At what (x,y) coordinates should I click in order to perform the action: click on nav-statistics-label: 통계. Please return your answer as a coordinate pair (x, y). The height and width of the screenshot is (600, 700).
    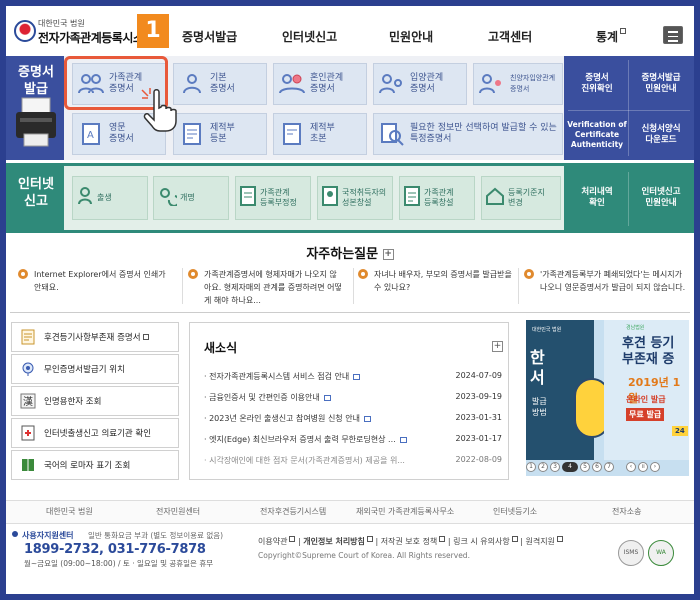
    Looking at the image, I should click on (607, 37).